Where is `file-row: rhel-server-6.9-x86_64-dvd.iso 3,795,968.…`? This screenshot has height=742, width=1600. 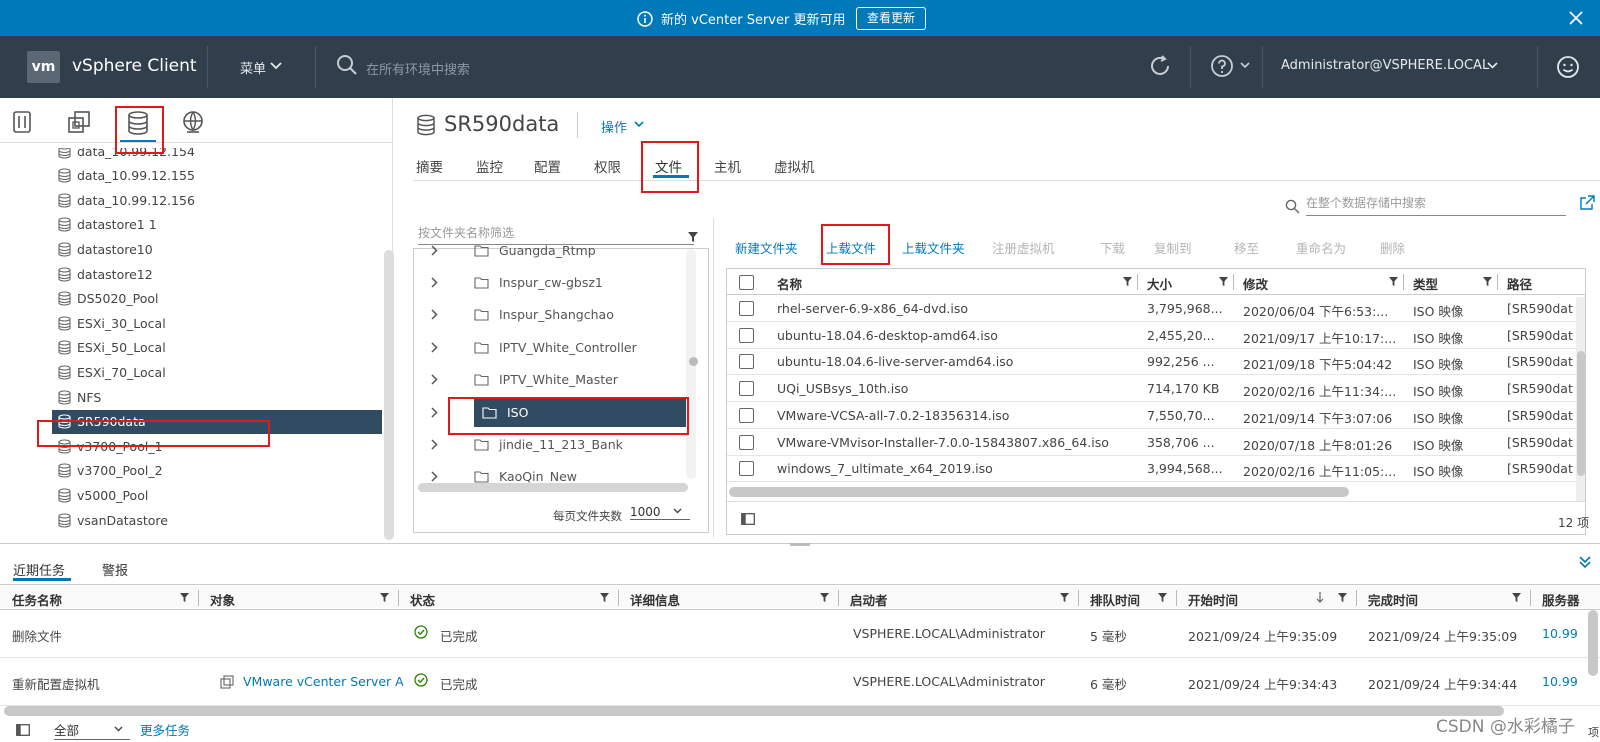
file-row: rhel-server-6.9-x86_64-dvd.iso 3,795,968.… is located at coordinates (1156, 308).